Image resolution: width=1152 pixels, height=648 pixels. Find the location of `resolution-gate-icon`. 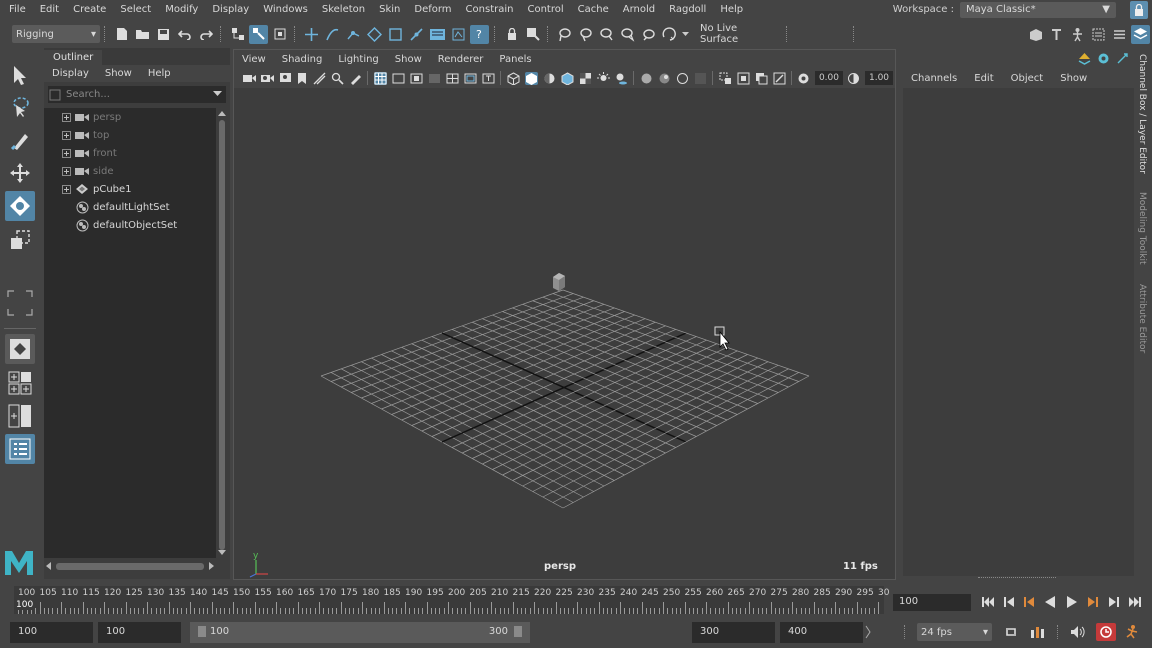

resolution-gate-icon is located at coordinates (416, 78).